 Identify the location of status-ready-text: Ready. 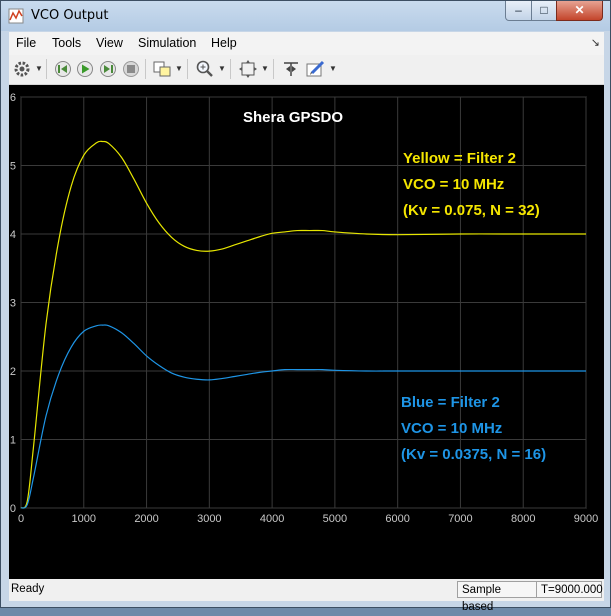
(28, 589).